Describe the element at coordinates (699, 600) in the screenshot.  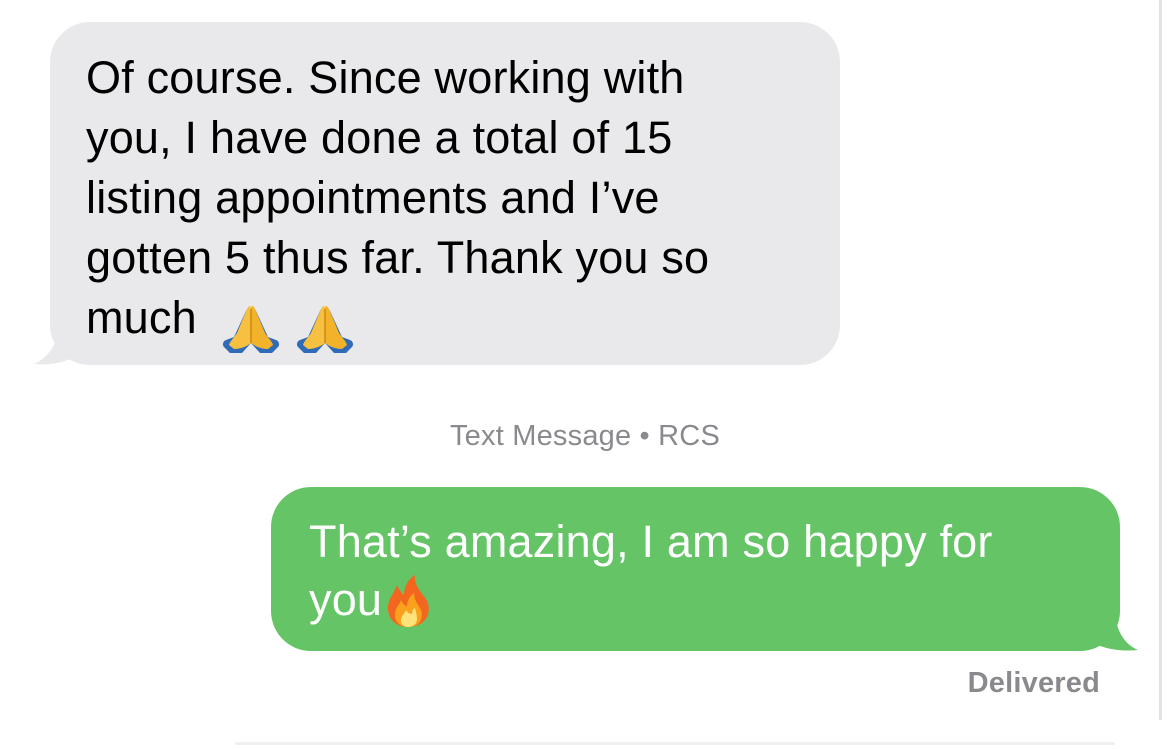
I see `outgoing-message-last-line: you` at that location.